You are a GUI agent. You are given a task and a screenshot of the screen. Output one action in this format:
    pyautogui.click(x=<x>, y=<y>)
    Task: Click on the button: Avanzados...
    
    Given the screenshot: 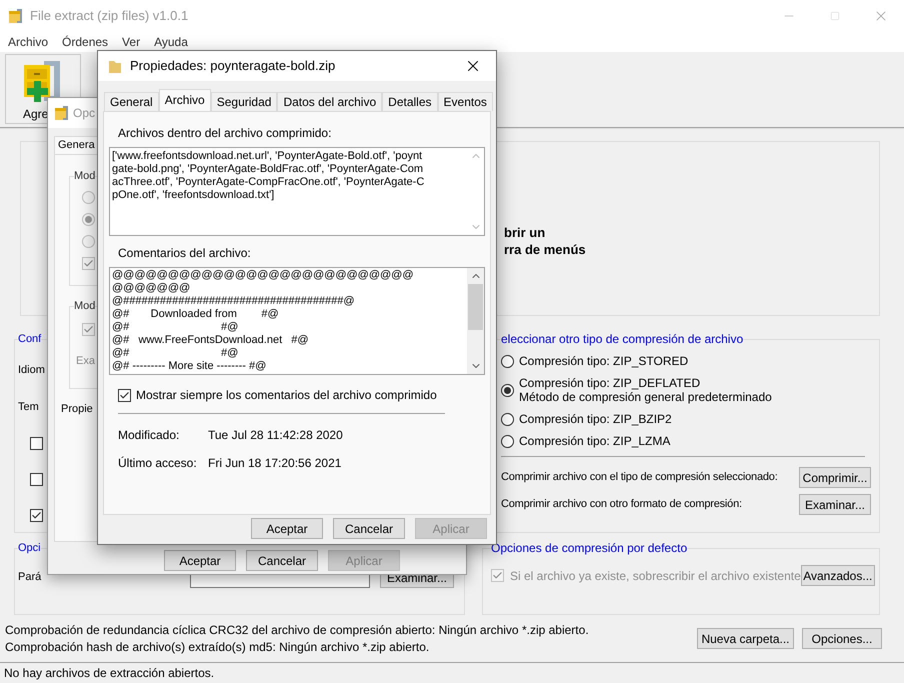 What is the action you would take?
    pyautogui.click(x=837, y=575)
    